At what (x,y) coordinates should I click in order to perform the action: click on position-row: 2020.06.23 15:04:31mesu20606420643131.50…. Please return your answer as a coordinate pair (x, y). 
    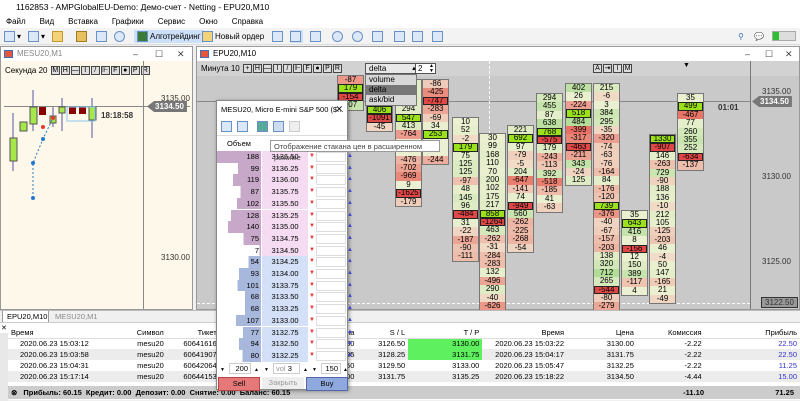
    Looking at the image, I should click on (404, 365).